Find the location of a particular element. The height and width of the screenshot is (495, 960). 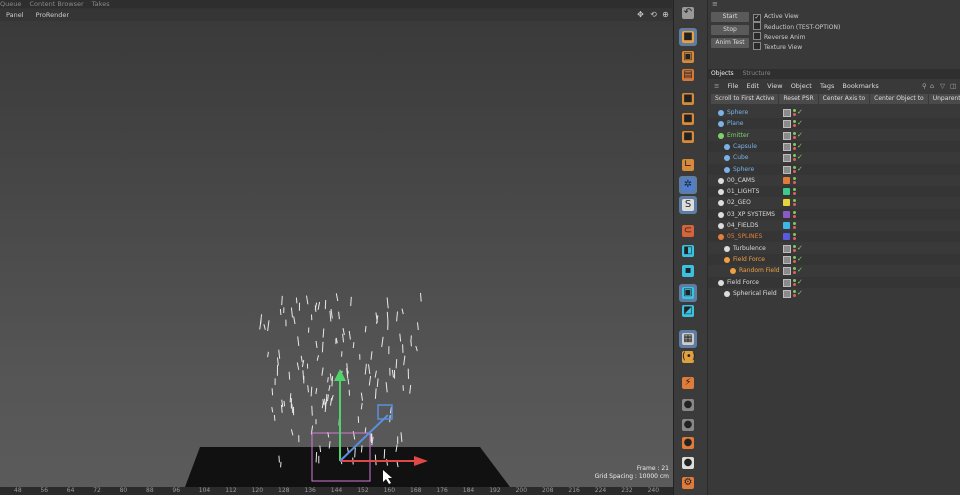

quantize-tool-button: ▣ is located at coordinates (688, 293).